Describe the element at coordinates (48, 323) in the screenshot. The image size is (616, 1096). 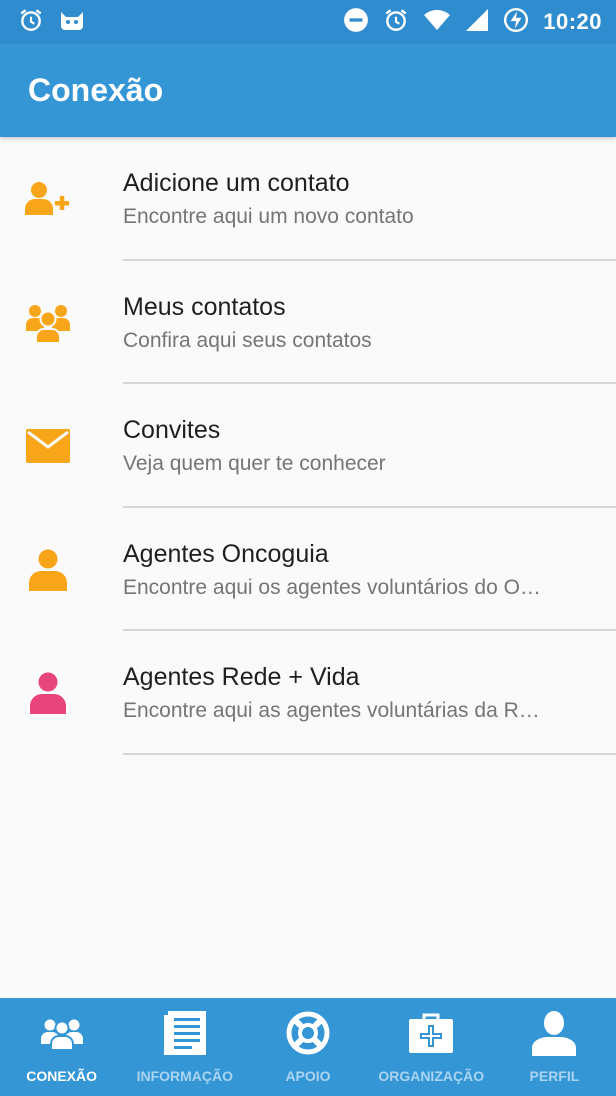
I see `group-icon` at that location.